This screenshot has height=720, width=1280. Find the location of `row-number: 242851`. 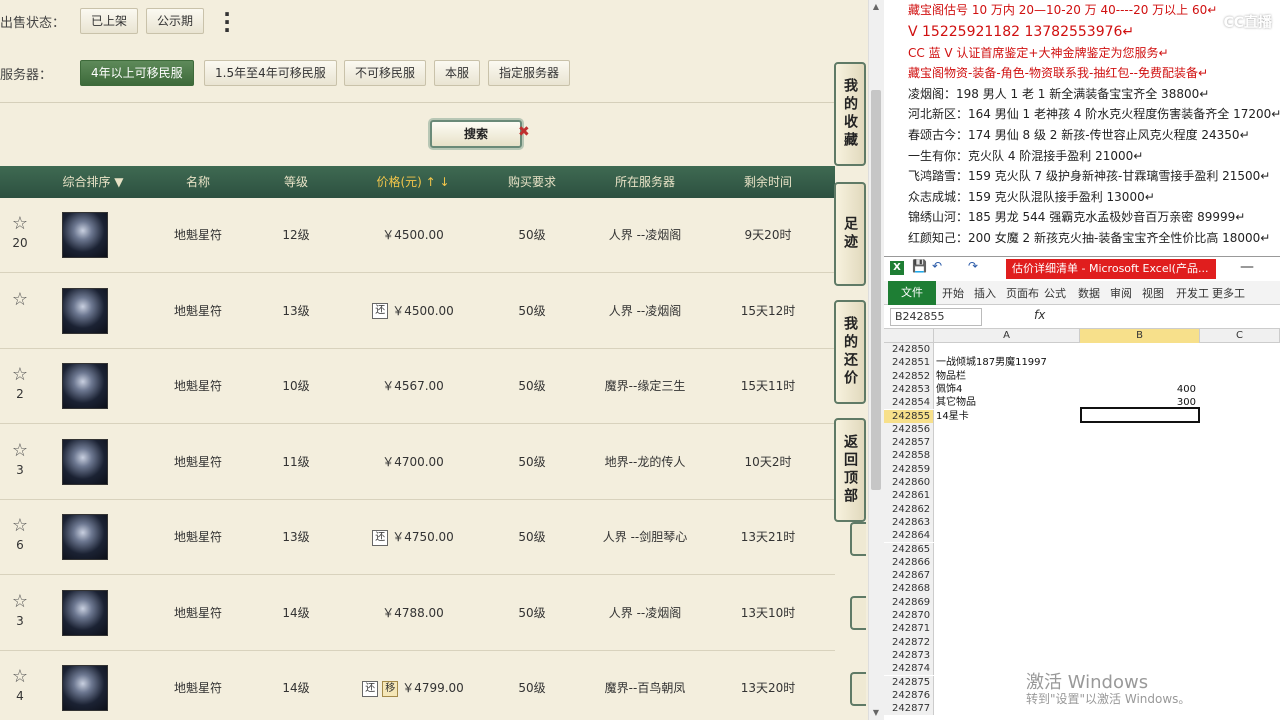

row-number: 242851 is located at coordinates (909, 363).